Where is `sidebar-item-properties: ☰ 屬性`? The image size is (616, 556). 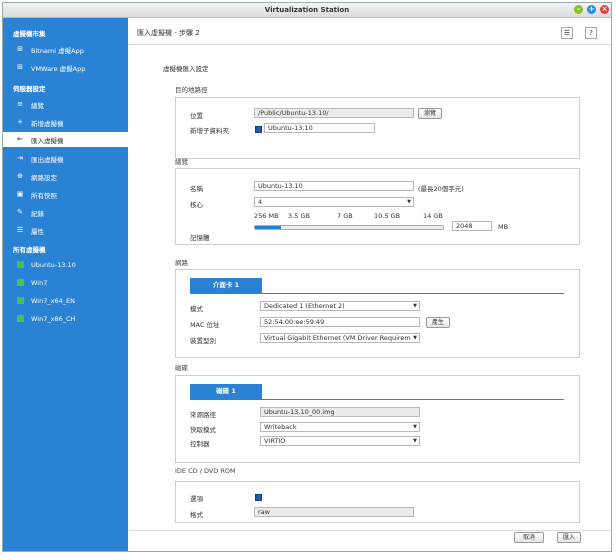
sidebar-item-properties: ☰ 屬性 is located at coordinates (65, 230).